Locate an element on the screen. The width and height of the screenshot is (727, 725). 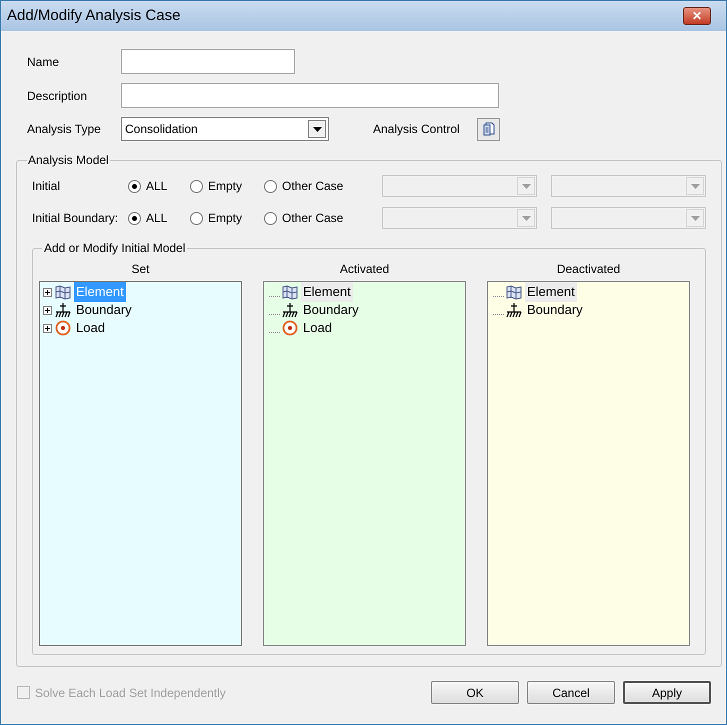
dialog-button: Cancel is located at coordinates (571, 692).